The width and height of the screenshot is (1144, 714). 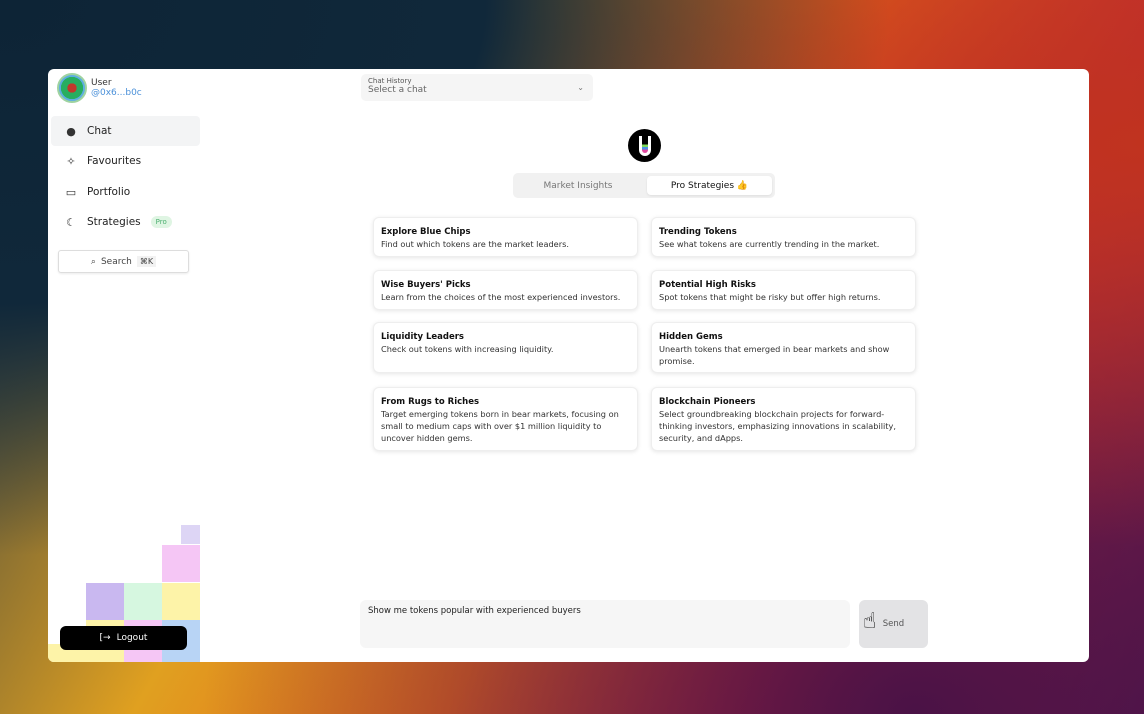 What do you see at coordinates (93, 261) in the screenshot?
I see `search-icon: ⌕` at bounding box center [93, 261].